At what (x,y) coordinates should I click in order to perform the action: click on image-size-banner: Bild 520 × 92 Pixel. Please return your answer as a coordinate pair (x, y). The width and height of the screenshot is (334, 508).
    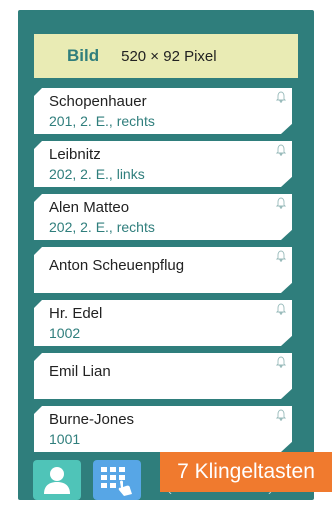
    Looking at the image, I should click on (166, 56).